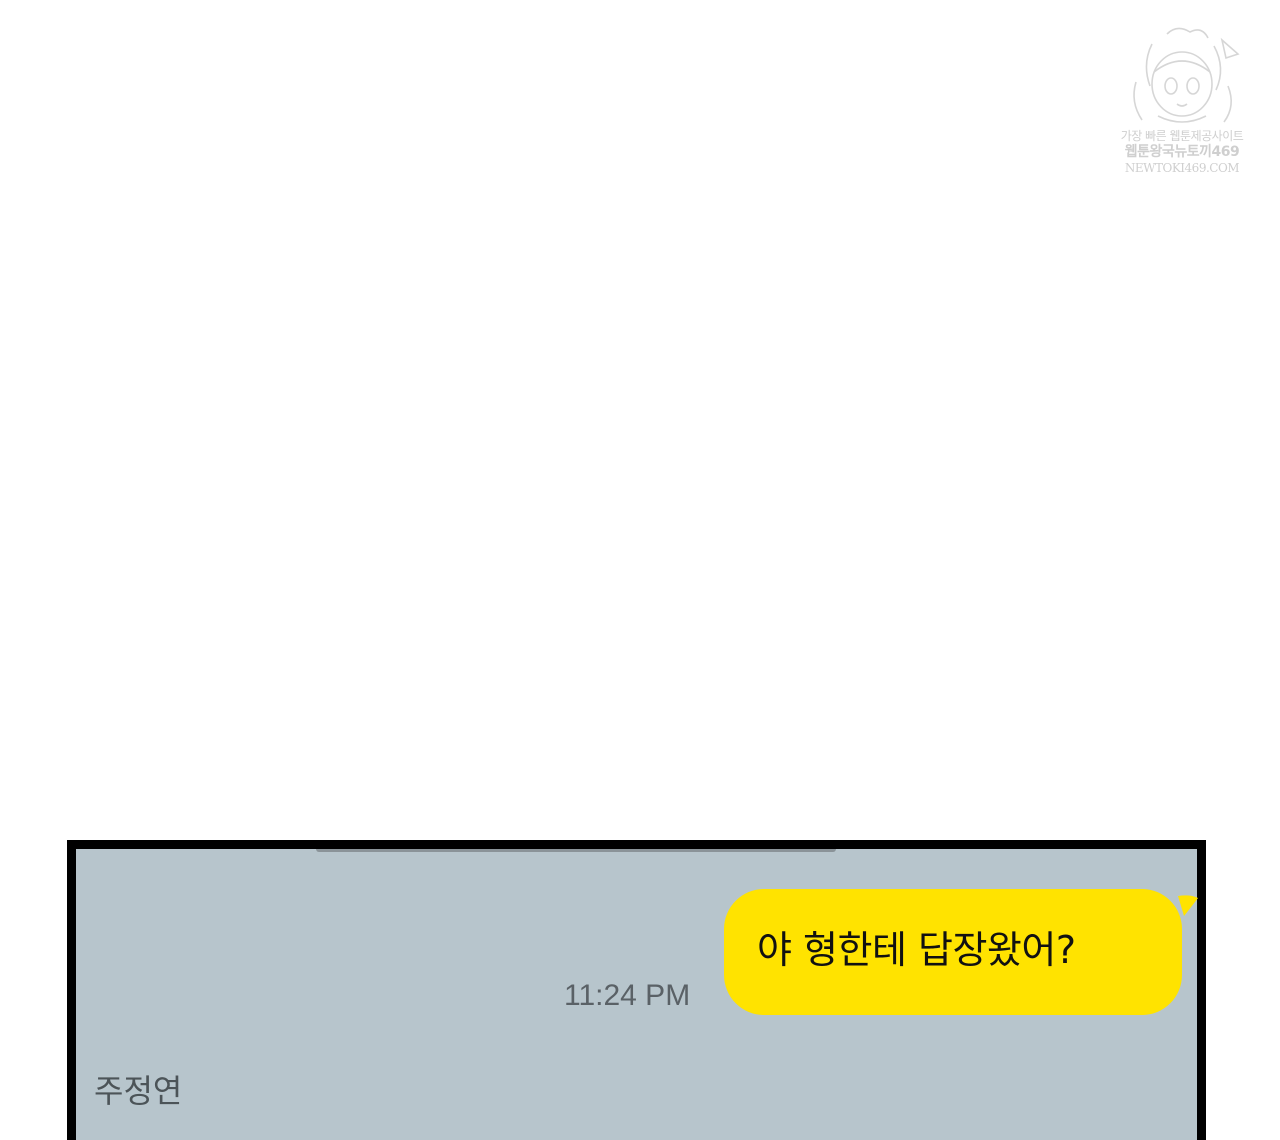 The height and width of the screenshot is (1140, 1280). What do you see at coordinates (1182, 168) in the screenshot?
I see `watermark-line-3: NEWTOKI469.COM` at bounding box center [1182, 168].